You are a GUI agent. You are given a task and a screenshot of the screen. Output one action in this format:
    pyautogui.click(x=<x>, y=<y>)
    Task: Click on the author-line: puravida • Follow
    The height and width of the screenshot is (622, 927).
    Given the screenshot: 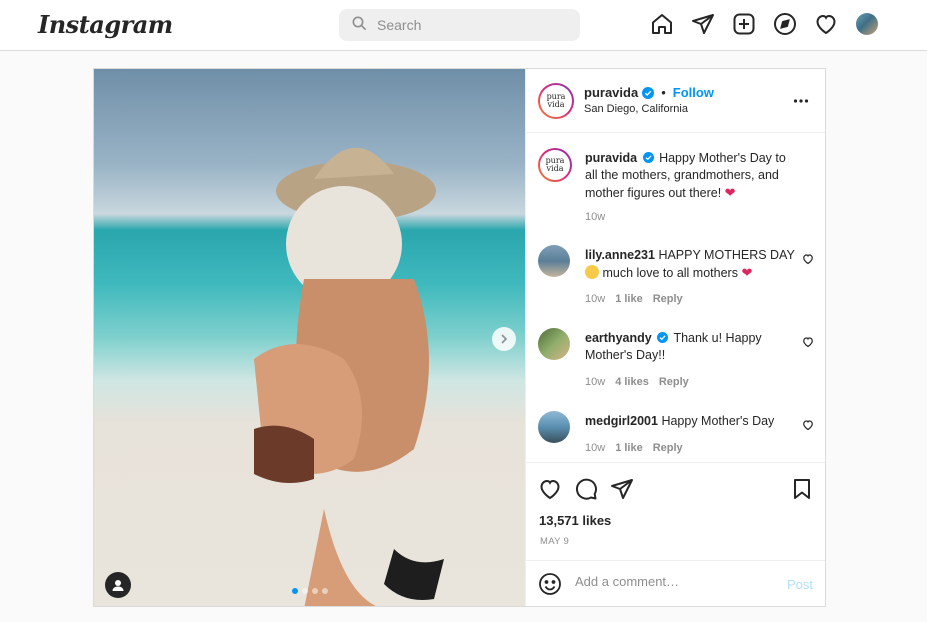 What is the action you would take?
    pyautogui.click(x=649, y=92)
    